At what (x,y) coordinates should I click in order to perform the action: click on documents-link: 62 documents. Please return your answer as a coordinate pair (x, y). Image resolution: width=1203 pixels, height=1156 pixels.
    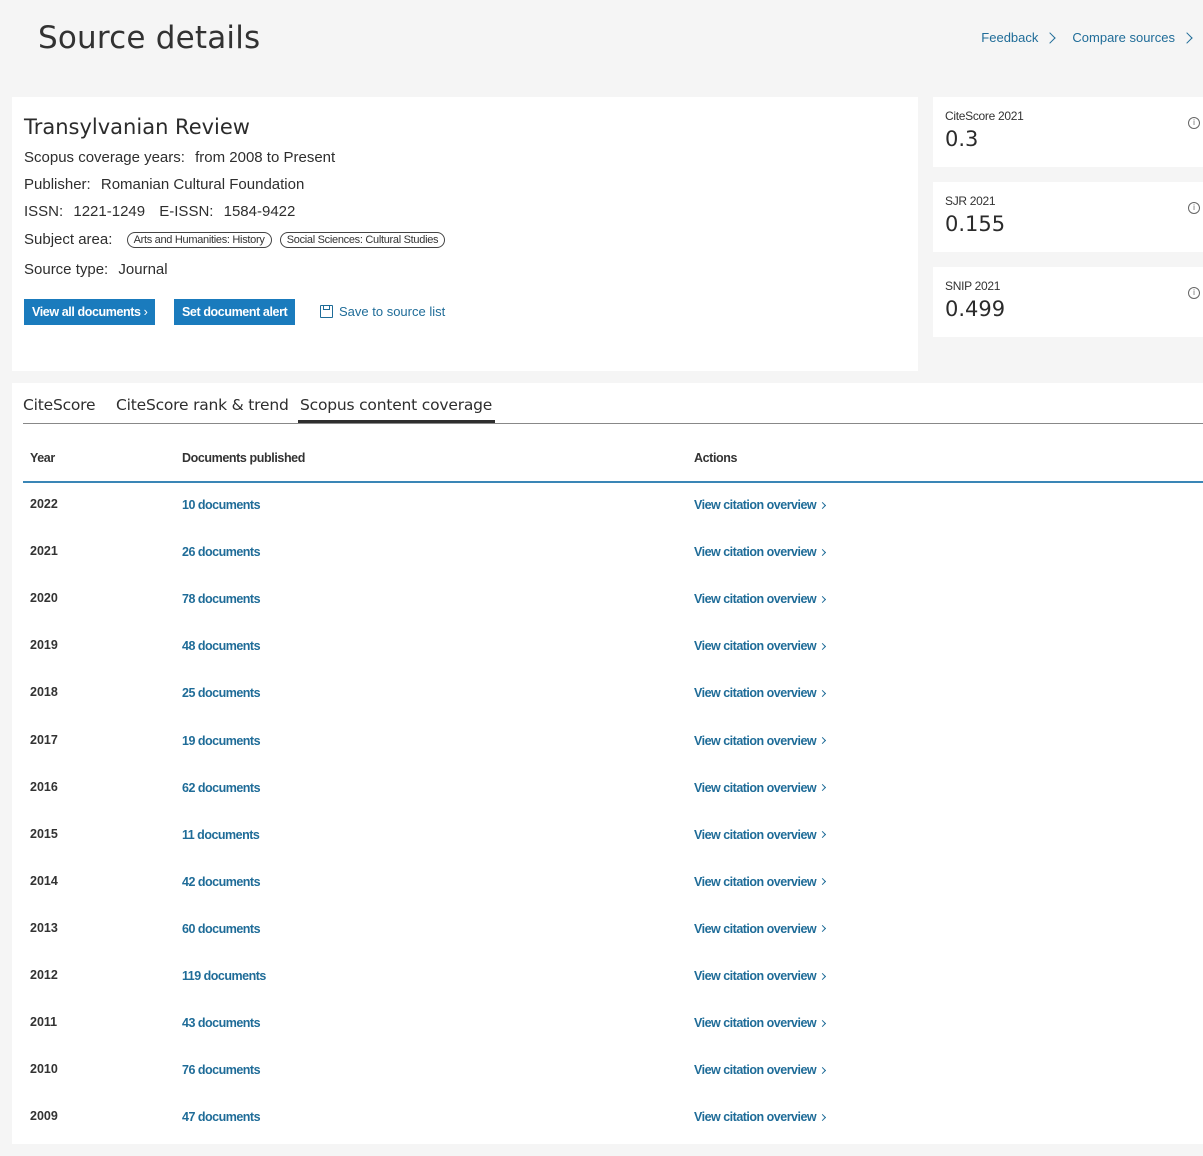
    Looking at the image, I should click on (221, 788).